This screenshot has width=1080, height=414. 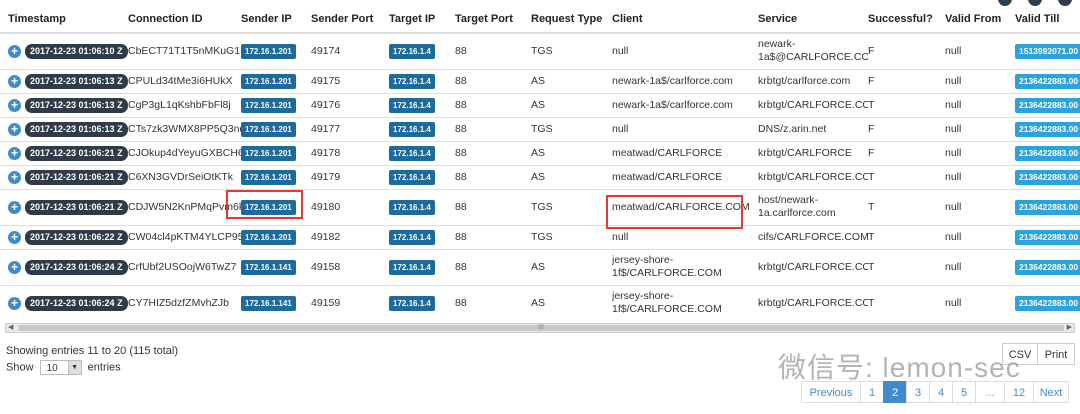 What do you see at coordinates (980, 104) in the screenshot?
I see `valid-from-cell: null` at bounding box center [980, 104].